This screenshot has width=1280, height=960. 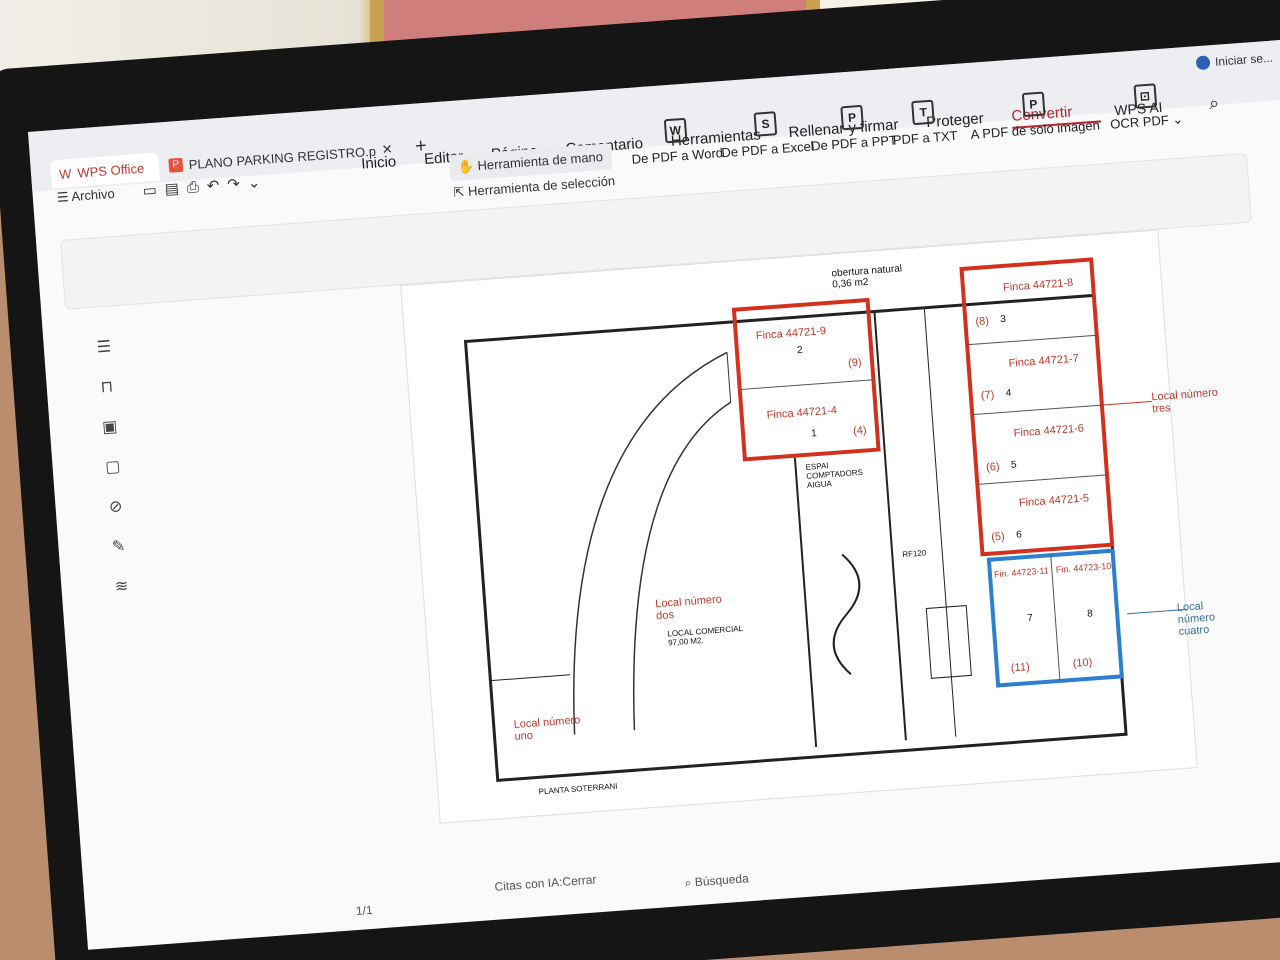 What do you see at coordinates (115, 506) in the screenshot?
I see `attachment-icon: ⊘` at bounding box center [115, 506].